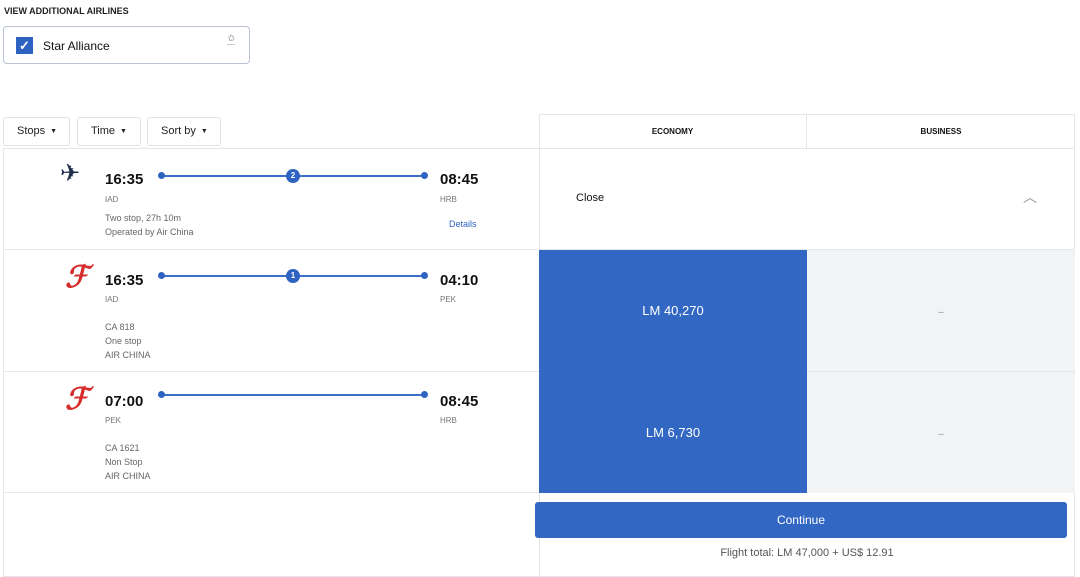  I want to click on sort-filter-label: Sort by, so click(178, 131).